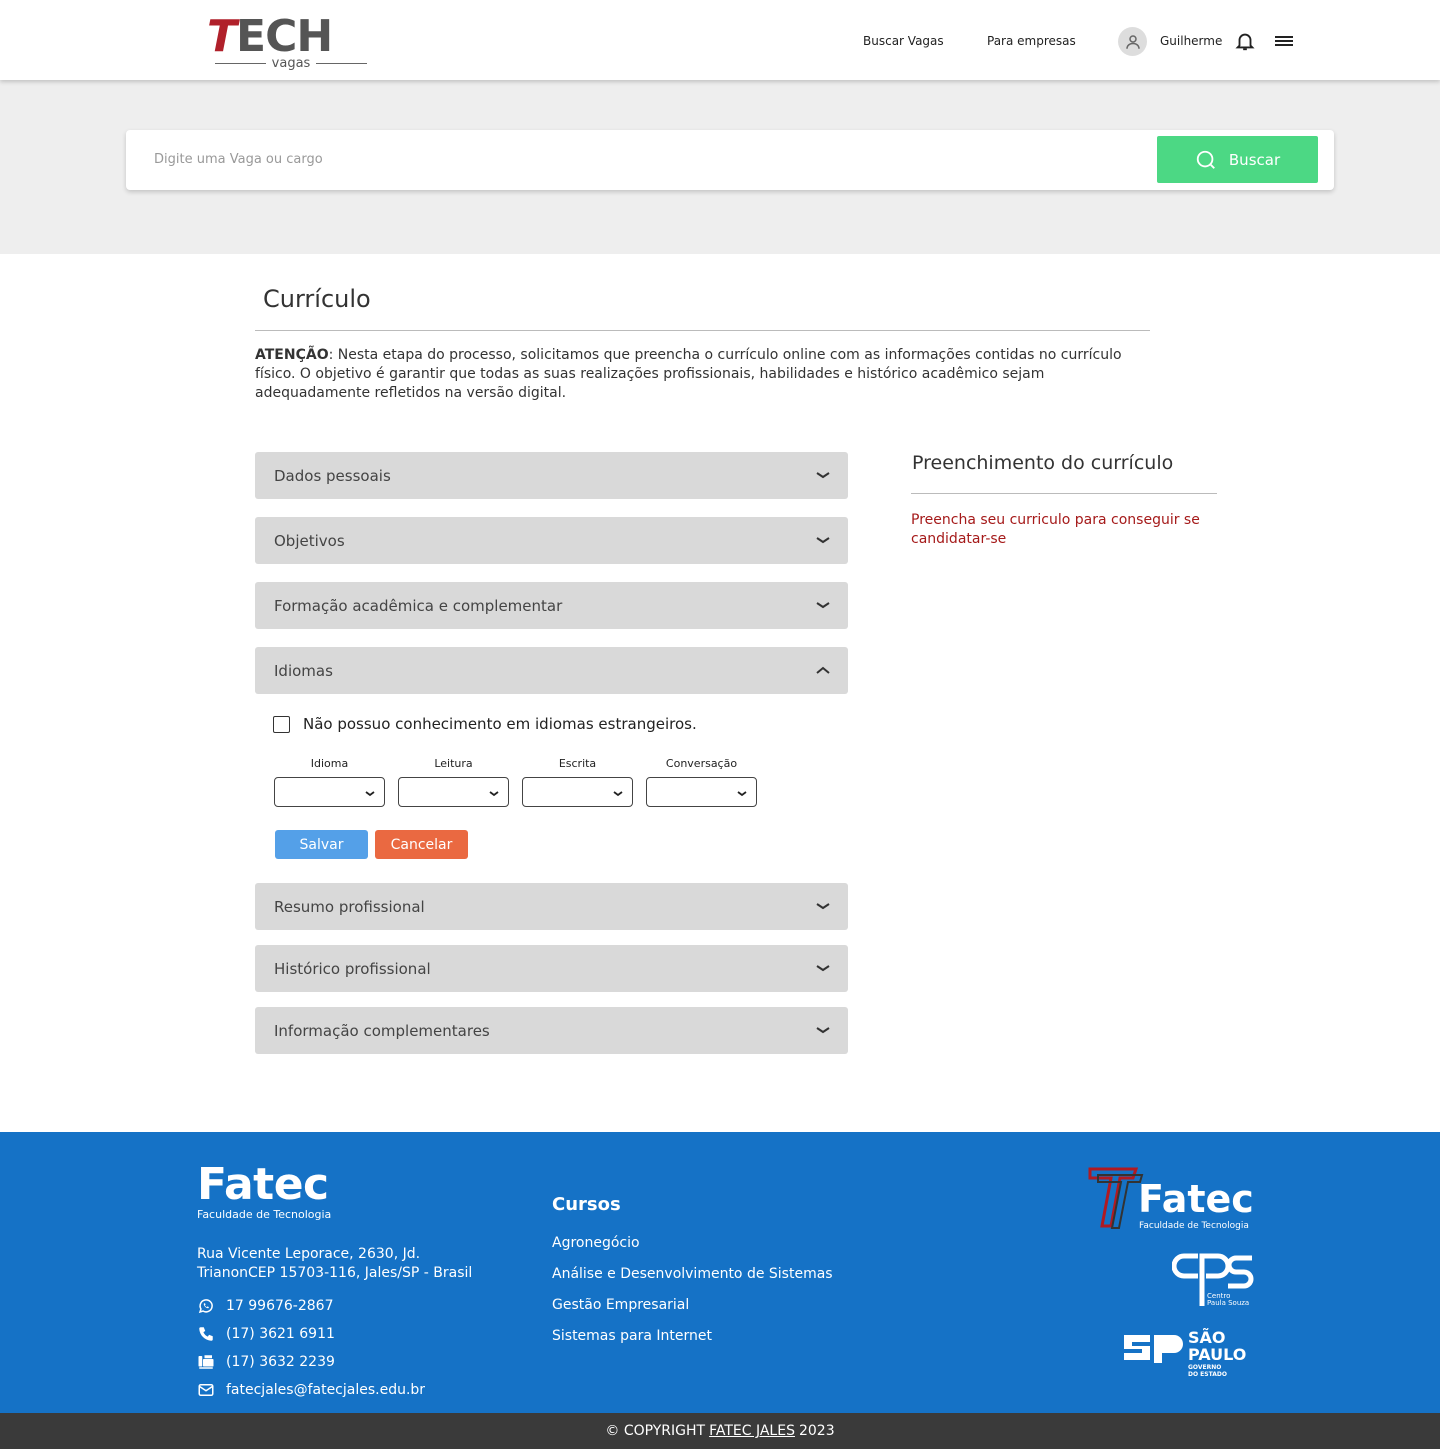 The width and height of the screenshot is (1440, 1449). Describe the element at coordinates (1064, 493) in the screenshot. I see `sidebar-divider` at that location.